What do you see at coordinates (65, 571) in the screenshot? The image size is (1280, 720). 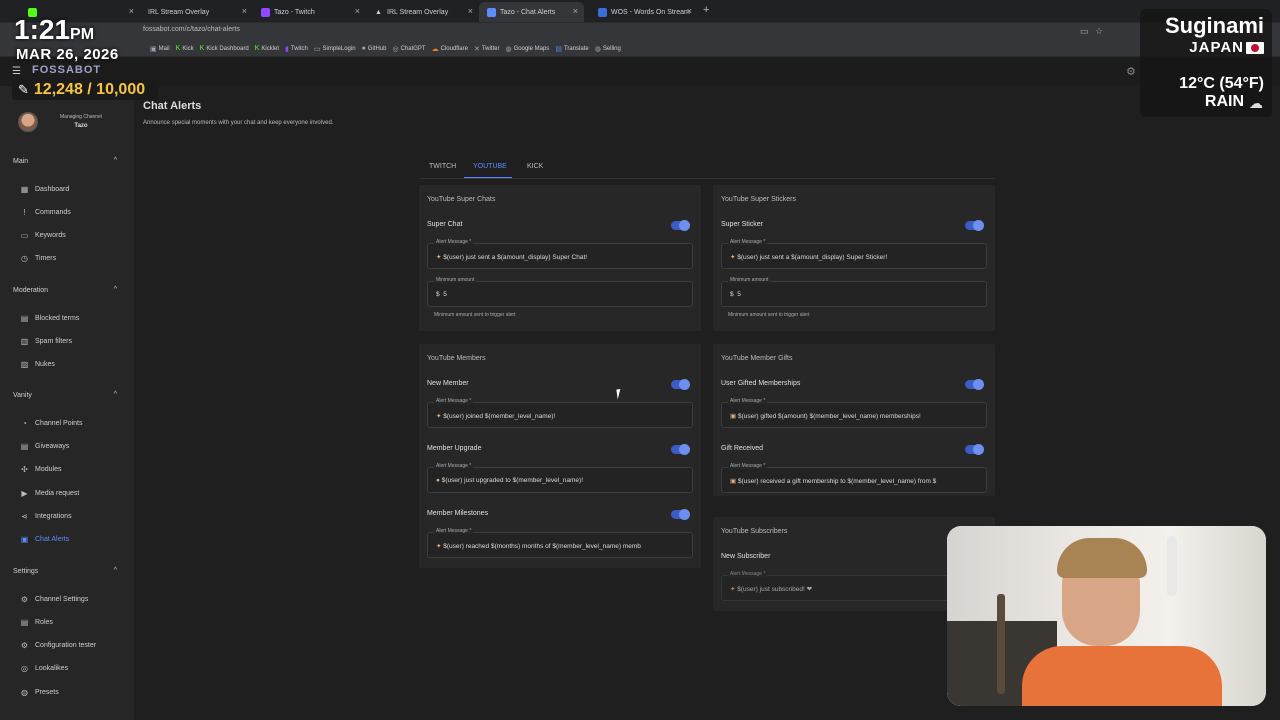 I see `sidebar-section-settings: Settings ^` at bounding box center [65, 571].